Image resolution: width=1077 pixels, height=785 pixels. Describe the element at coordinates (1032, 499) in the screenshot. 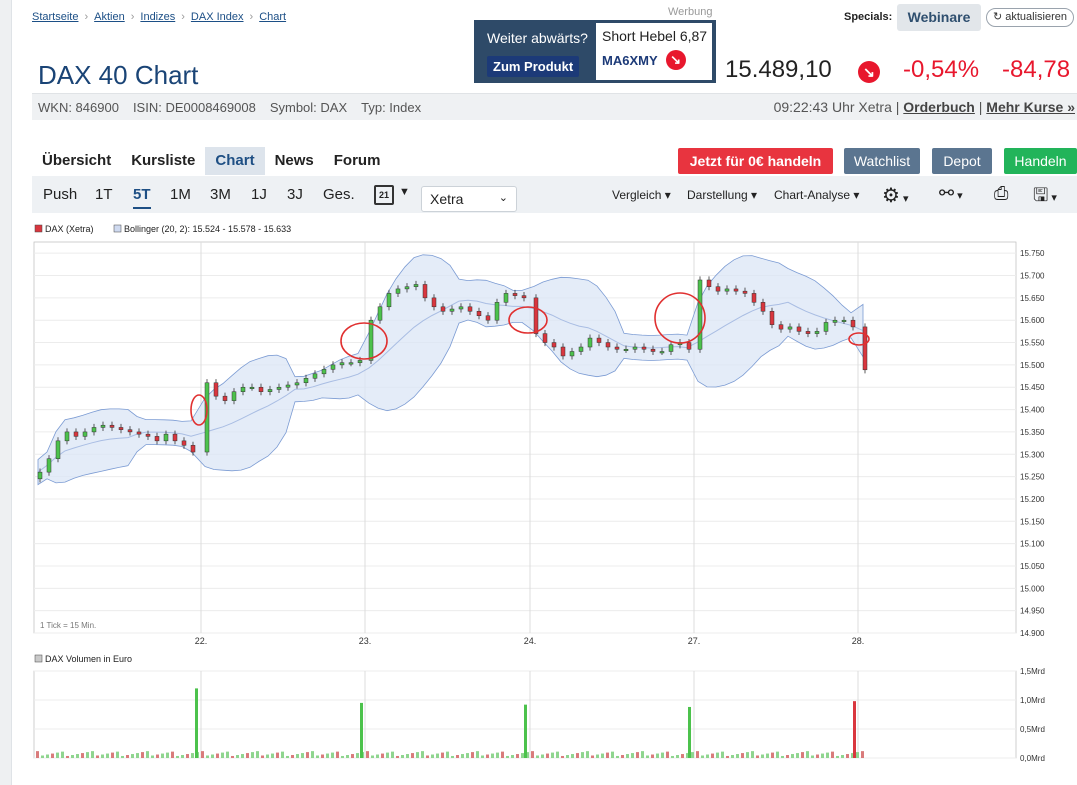

I see `price-tick-label: 15.200` at that location.